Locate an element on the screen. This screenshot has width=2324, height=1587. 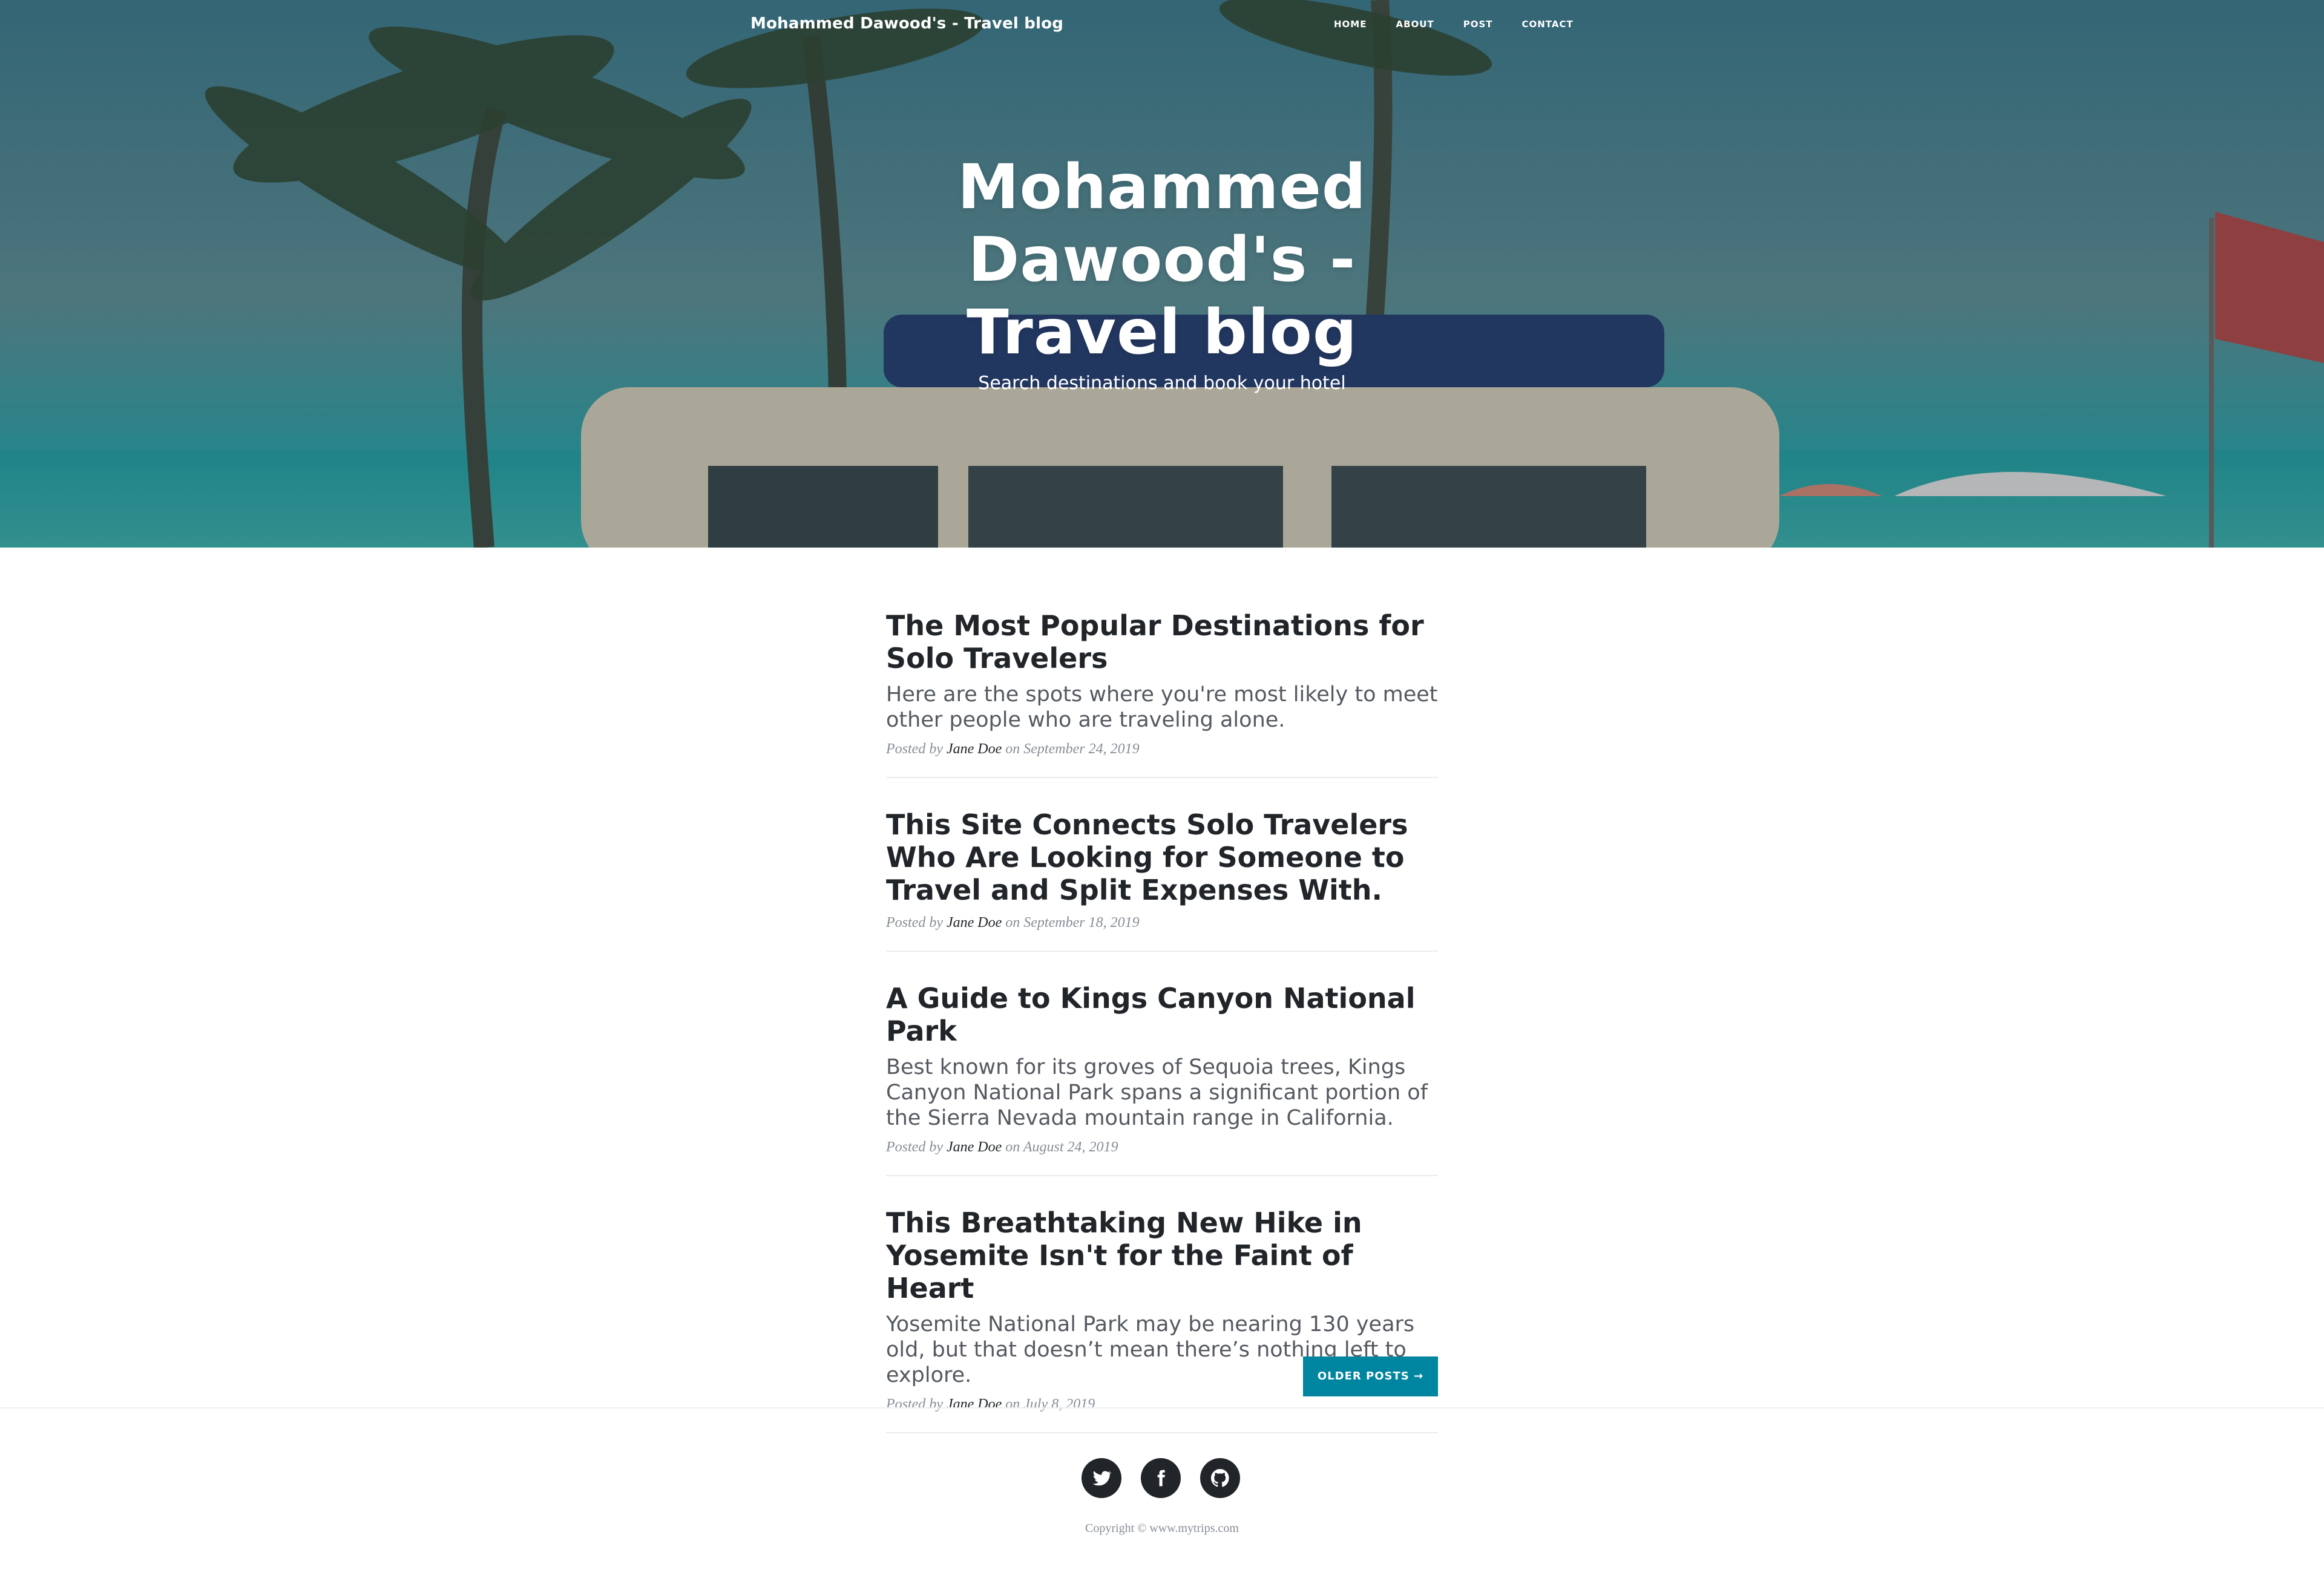
post-meta: Posted by Jane Doe on August 24, 2019 is located at coordinates (1162, 1148).